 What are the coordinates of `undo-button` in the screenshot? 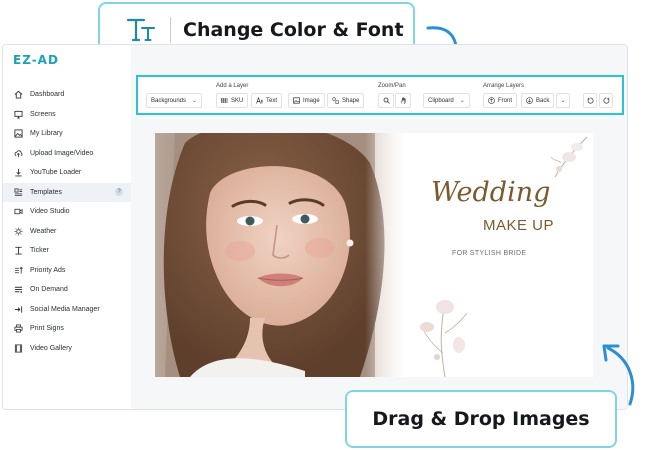 It's located at (590, 100).